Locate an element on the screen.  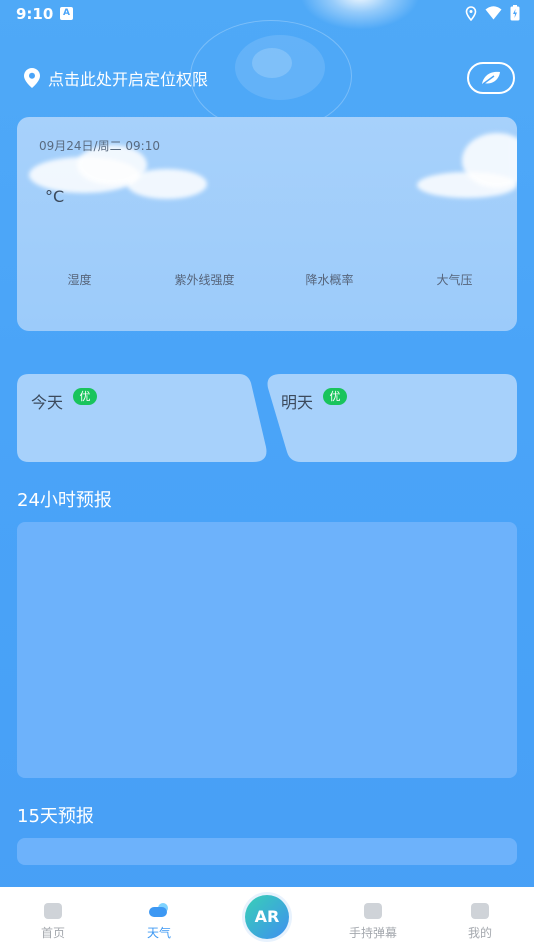
location-permission-prompt: 点击此处开启定位权限 is located at coordinates (116, 78).